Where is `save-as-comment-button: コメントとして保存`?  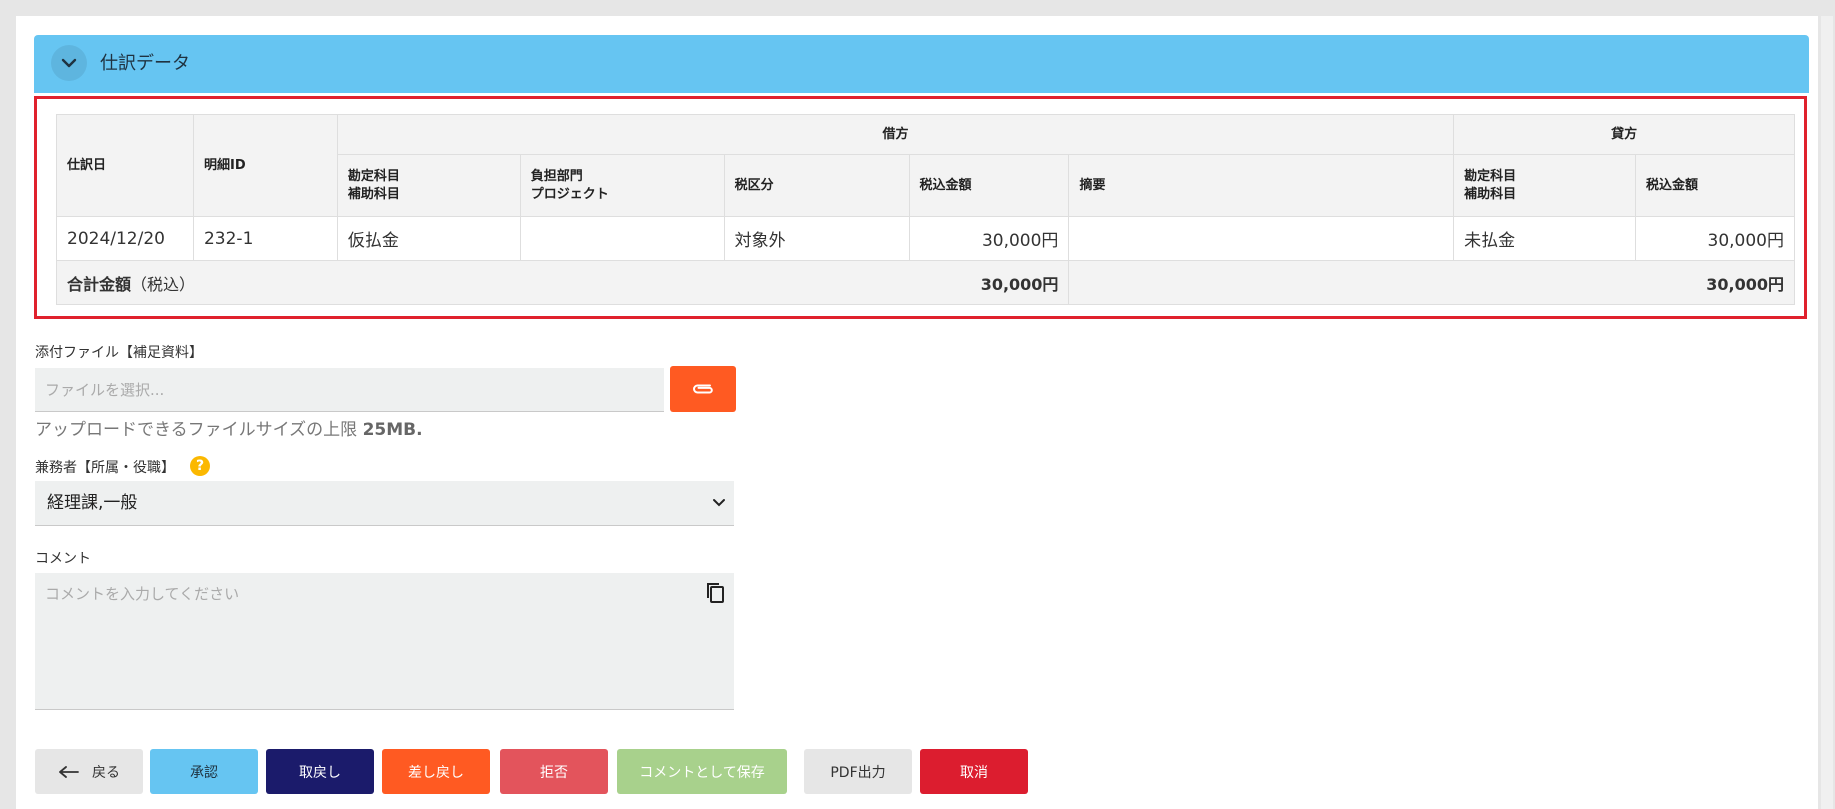
save-as-comment-button: コメントとして保存 is located at coordinates (702, 771).